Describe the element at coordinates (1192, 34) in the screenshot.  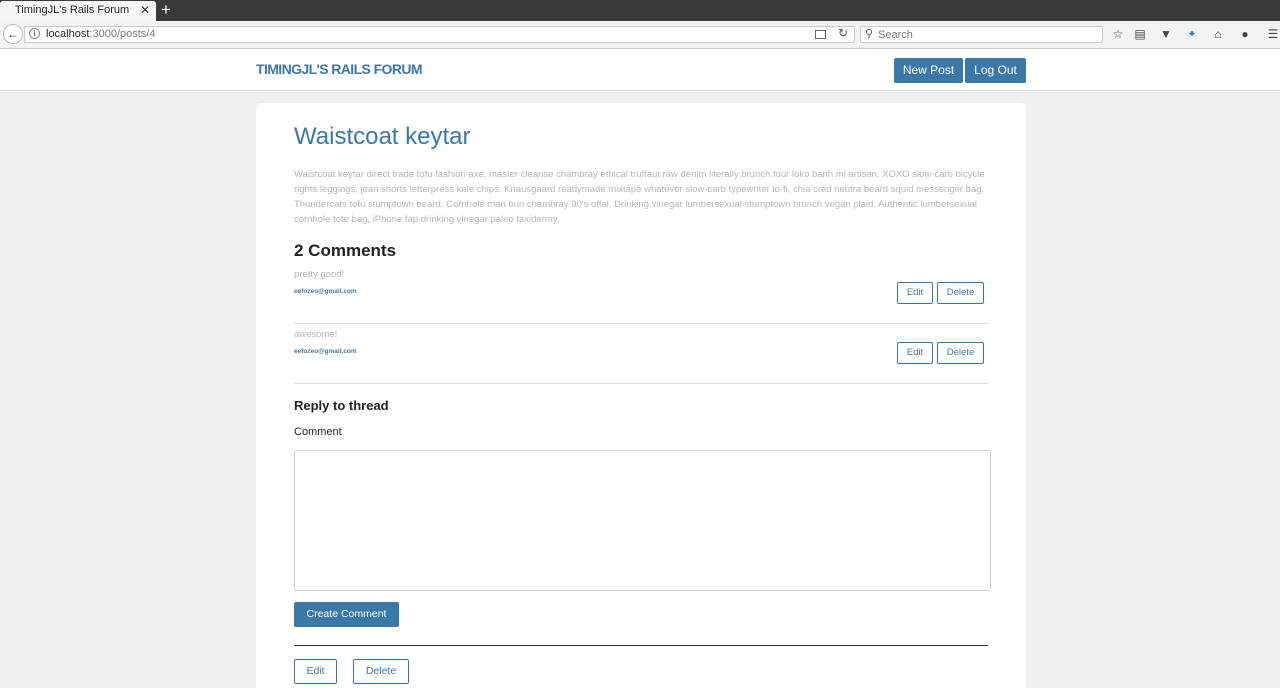
I see `download-icon: 🠻` at that location.